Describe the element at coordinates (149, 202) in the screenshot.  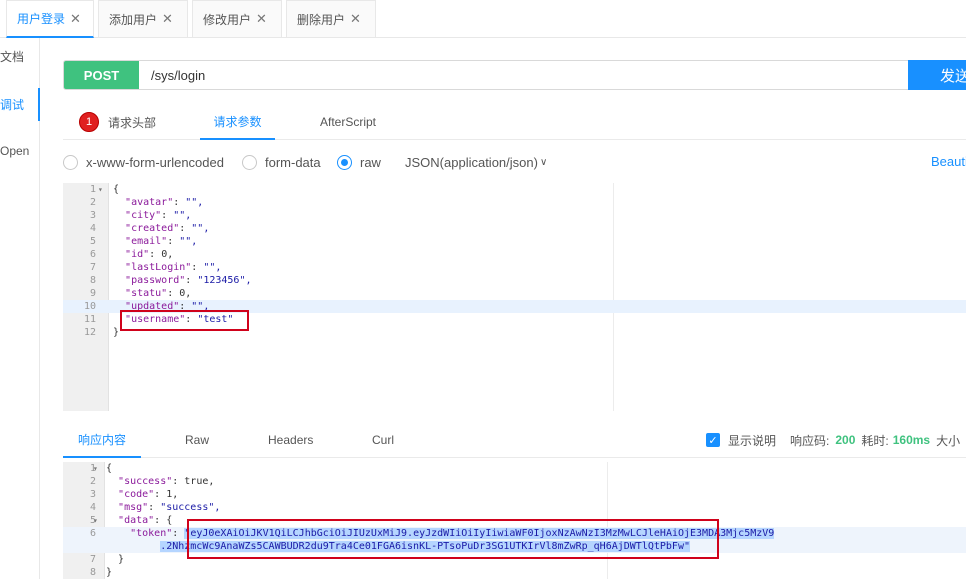
I see `json-key: "avatar"` at that location.